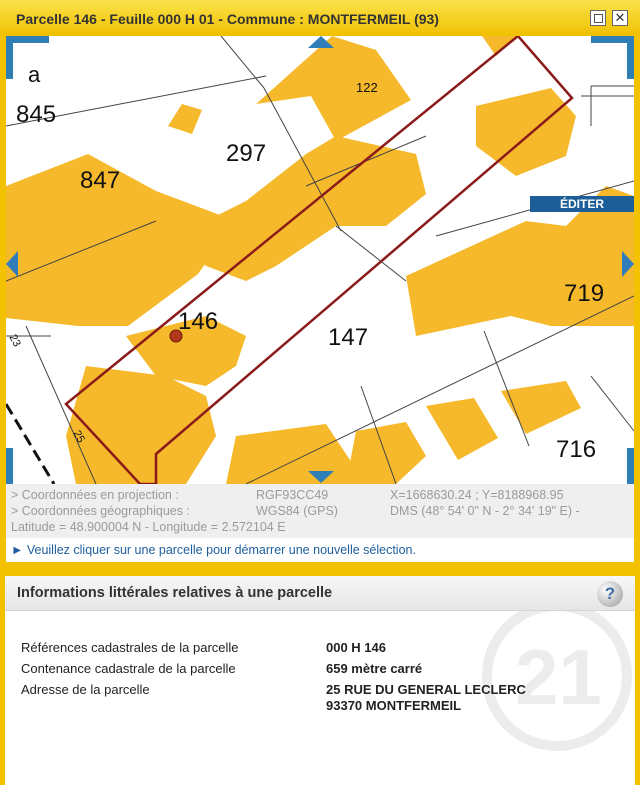  What do you see at coordinates (100, 180) in the screenshot?
I see `parcel-label-847: 847` at bounding box center [100, 180].